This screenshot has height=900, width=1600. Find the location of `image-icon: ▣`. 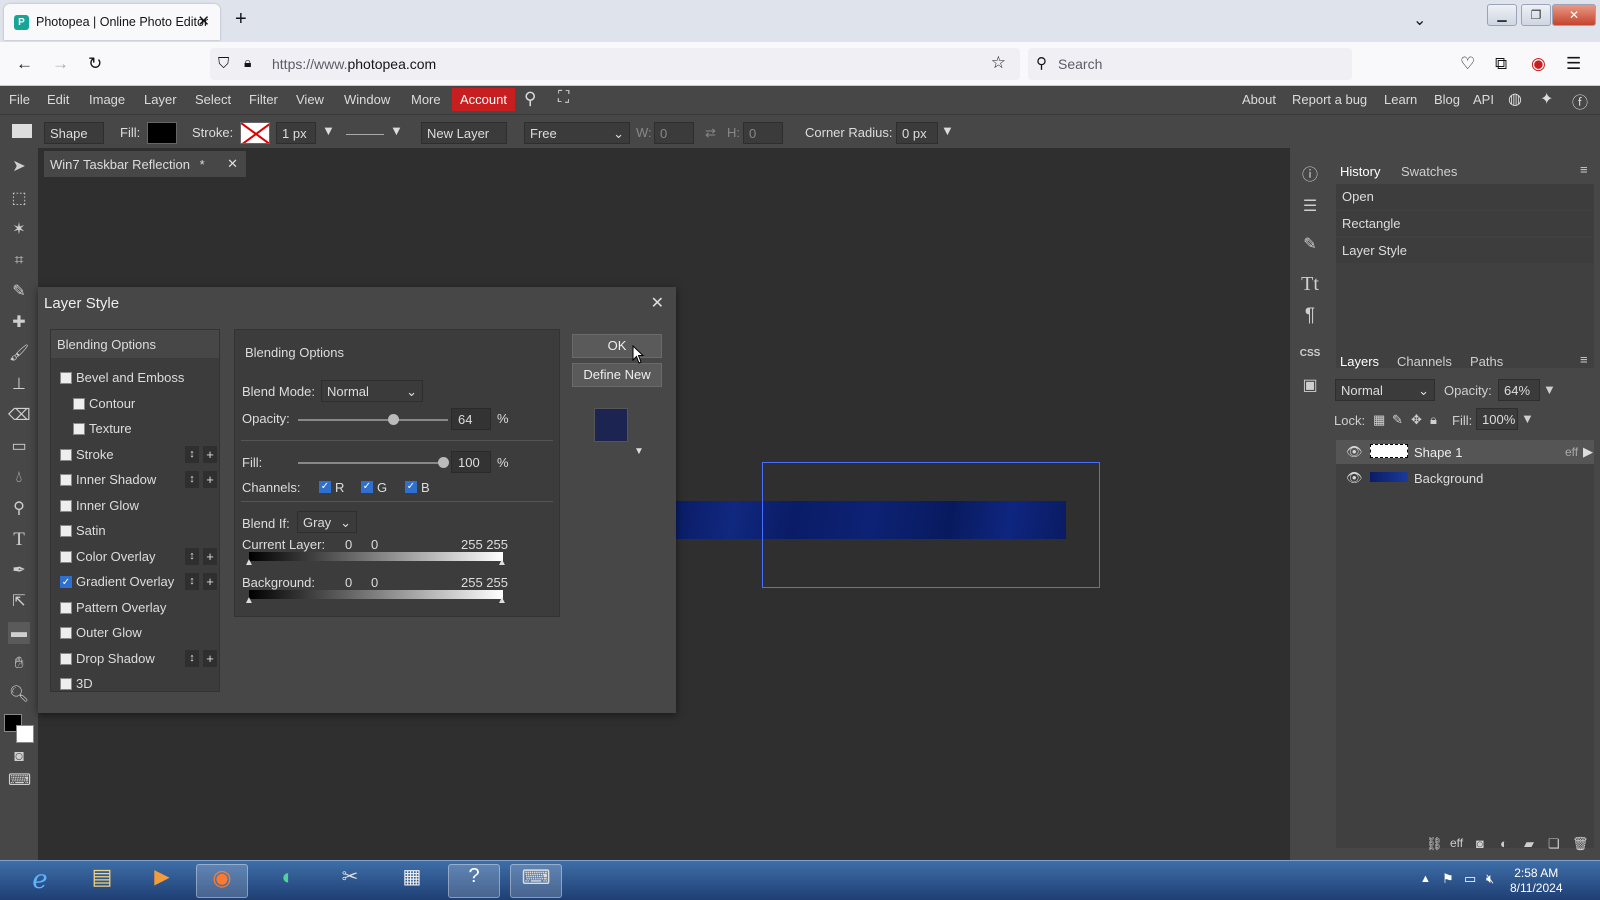

image-icon: ▣ is located at coordinates (1310, 386).